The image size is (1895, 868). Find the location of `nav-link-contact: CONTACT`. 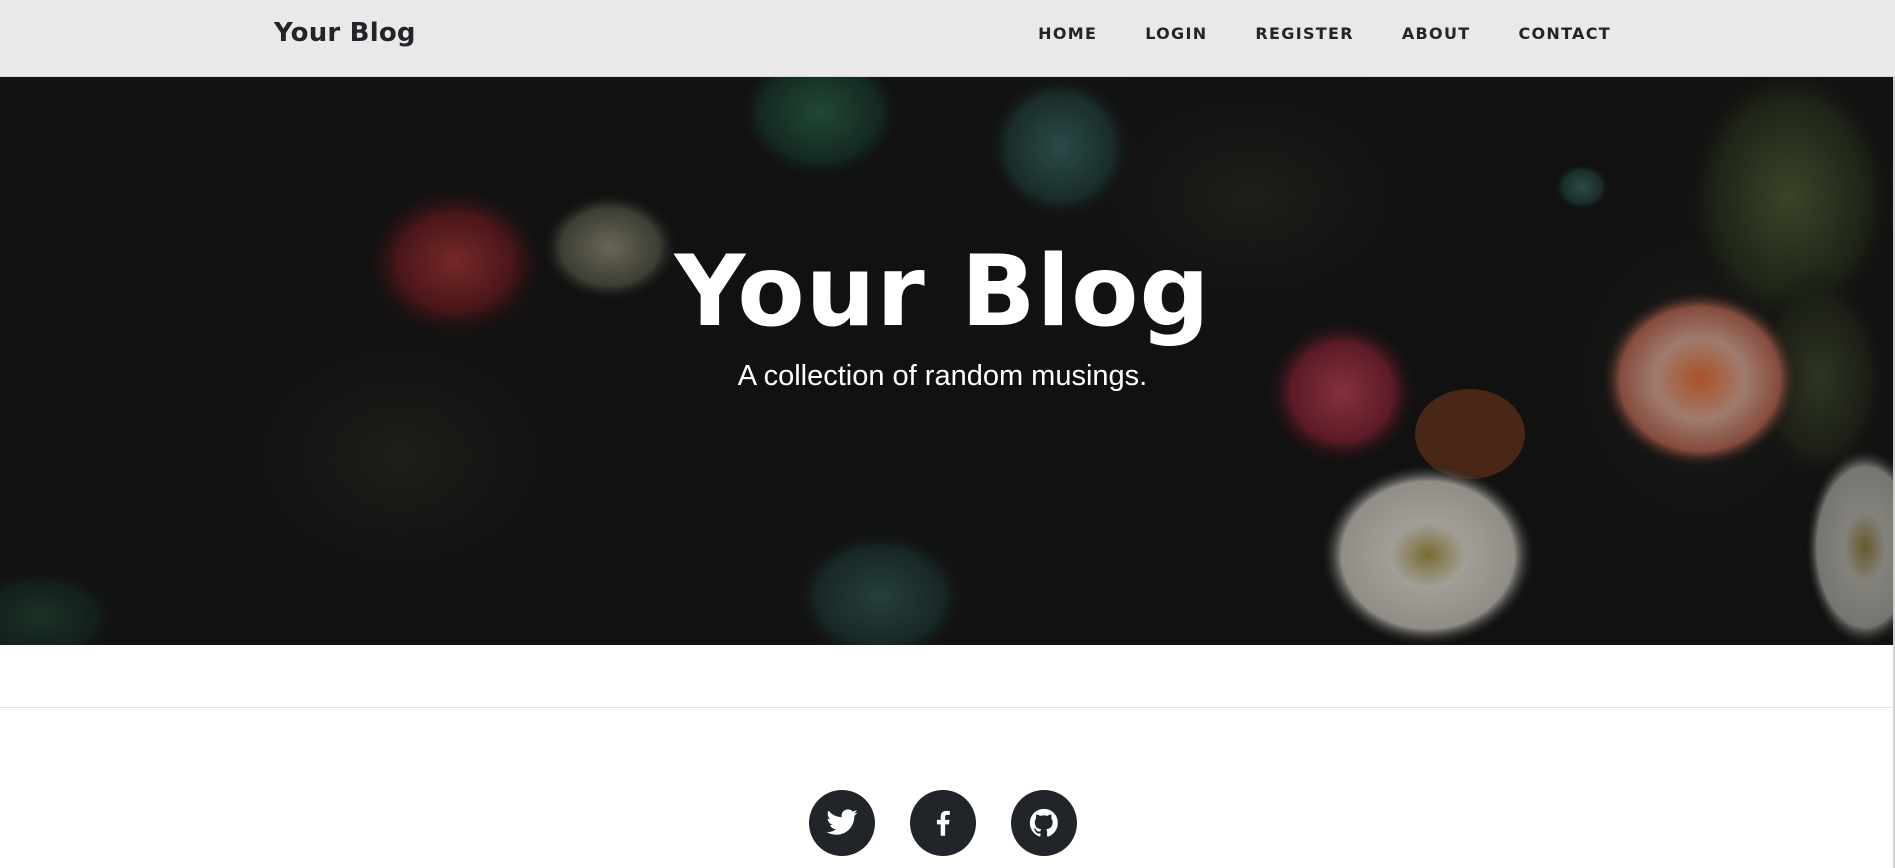

nav-link-contact: CONTACT is located at coordinates (1564, 33).